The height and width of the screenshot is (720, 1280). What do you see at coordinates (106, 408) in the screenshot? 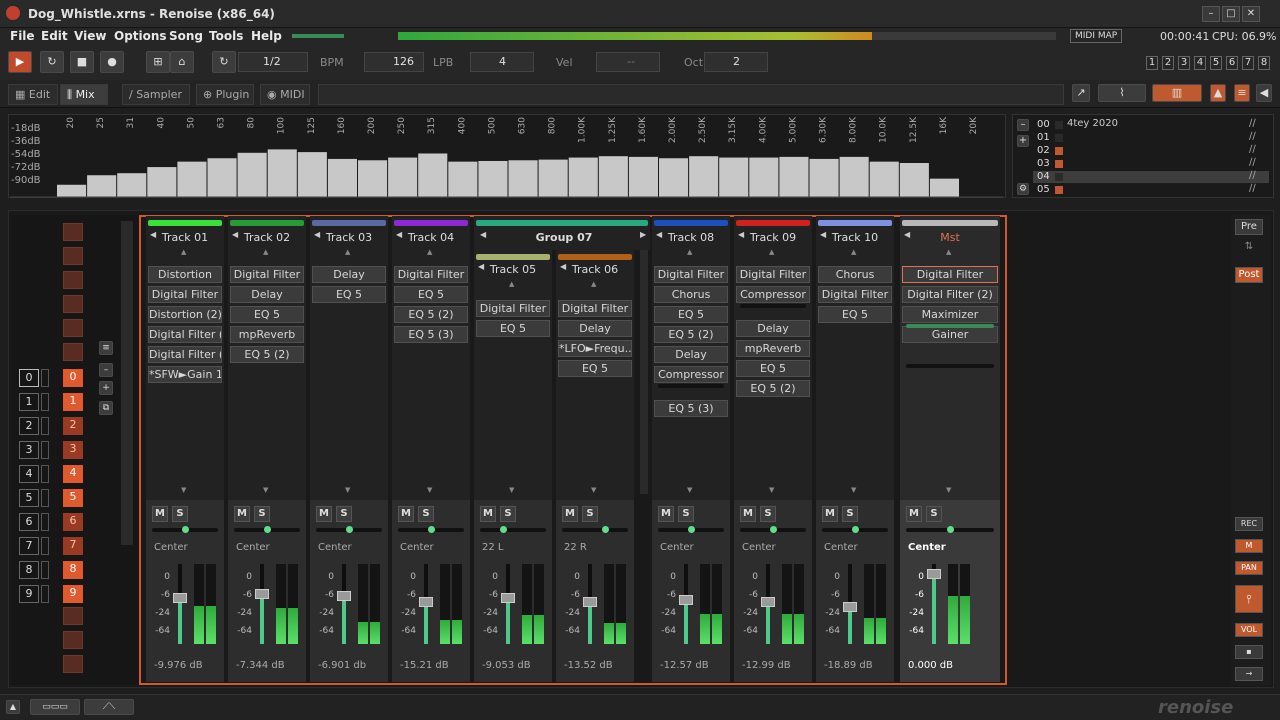
I see `clone-sequence-icon: ⧉` at bounding box center [106, 408].